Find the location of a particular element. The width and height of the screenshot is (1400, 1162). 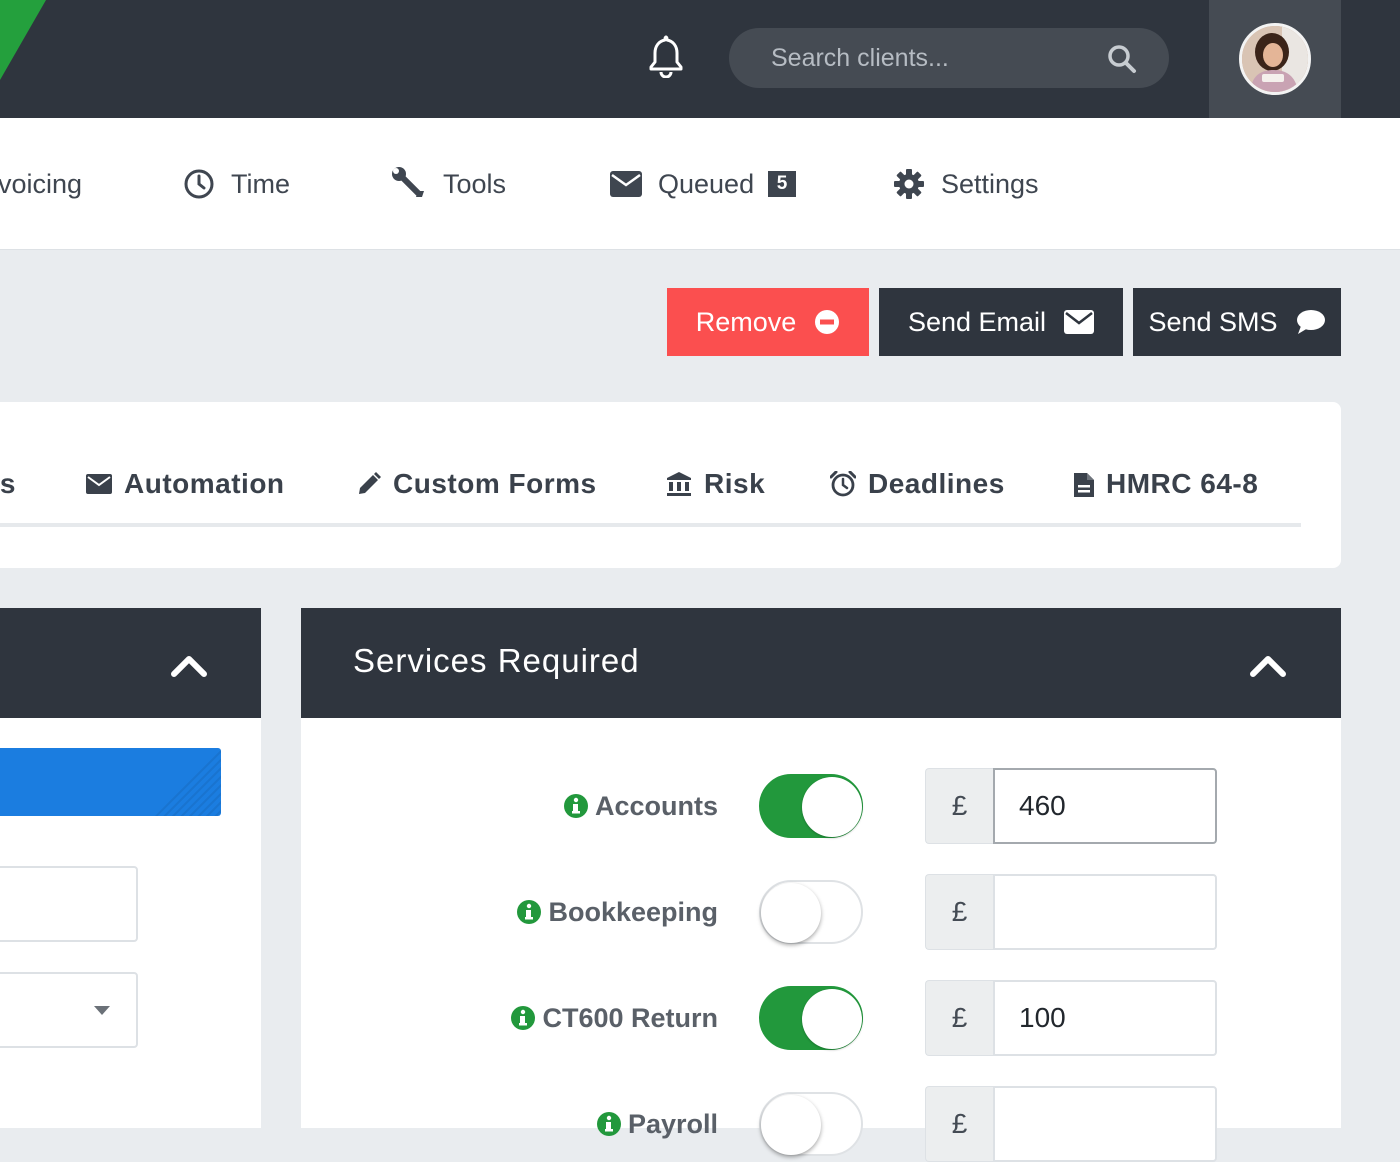

brand-logo-stripe is located at coordinates (23, 40).